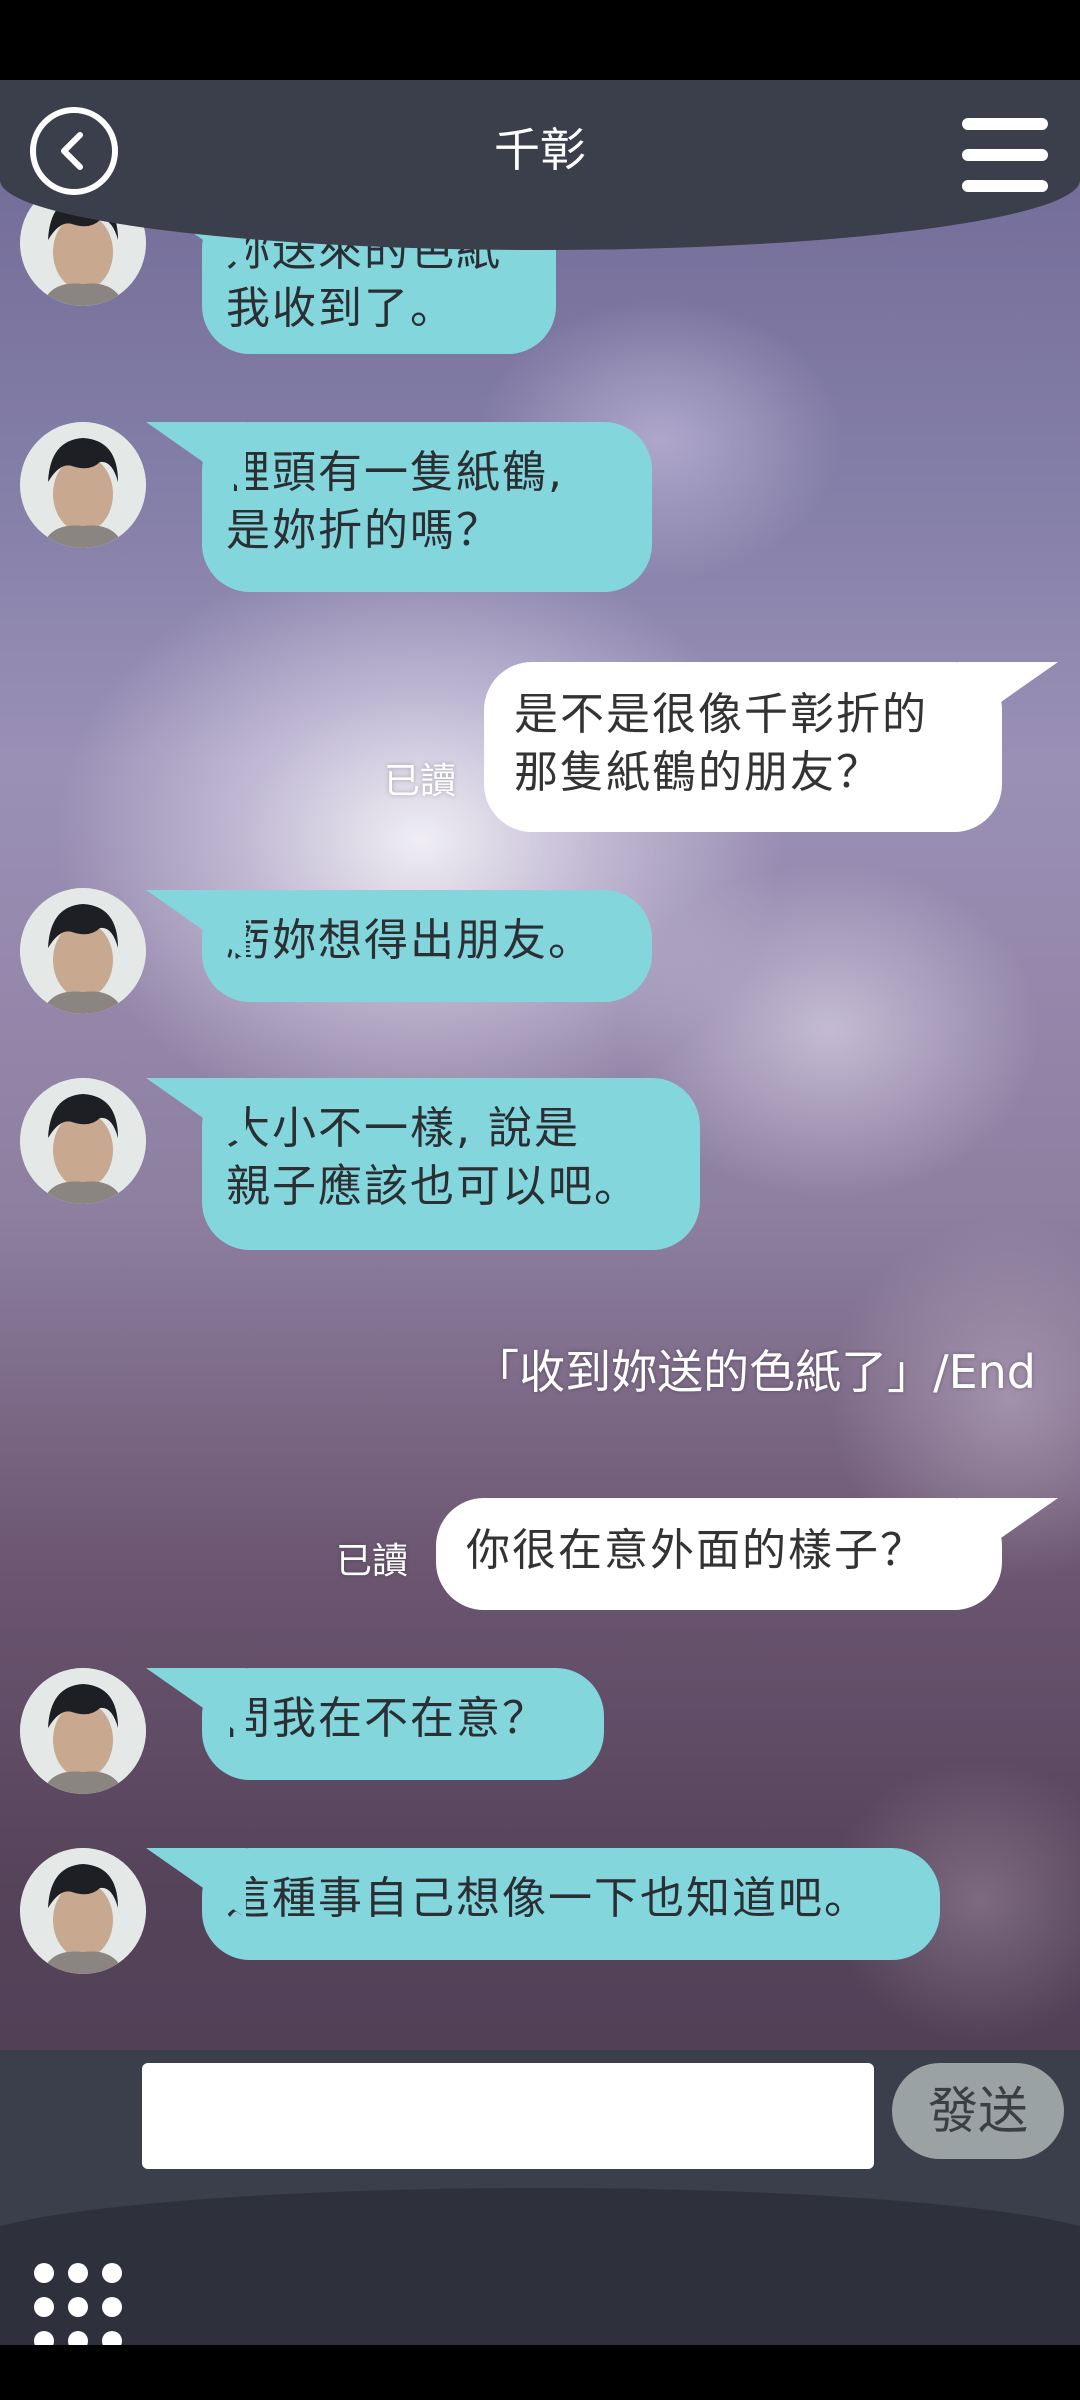  What do you see at coordinates (44, 2273) in the screenshot?
I see `grid-dots-icon` at bounding box center [44, 2273].